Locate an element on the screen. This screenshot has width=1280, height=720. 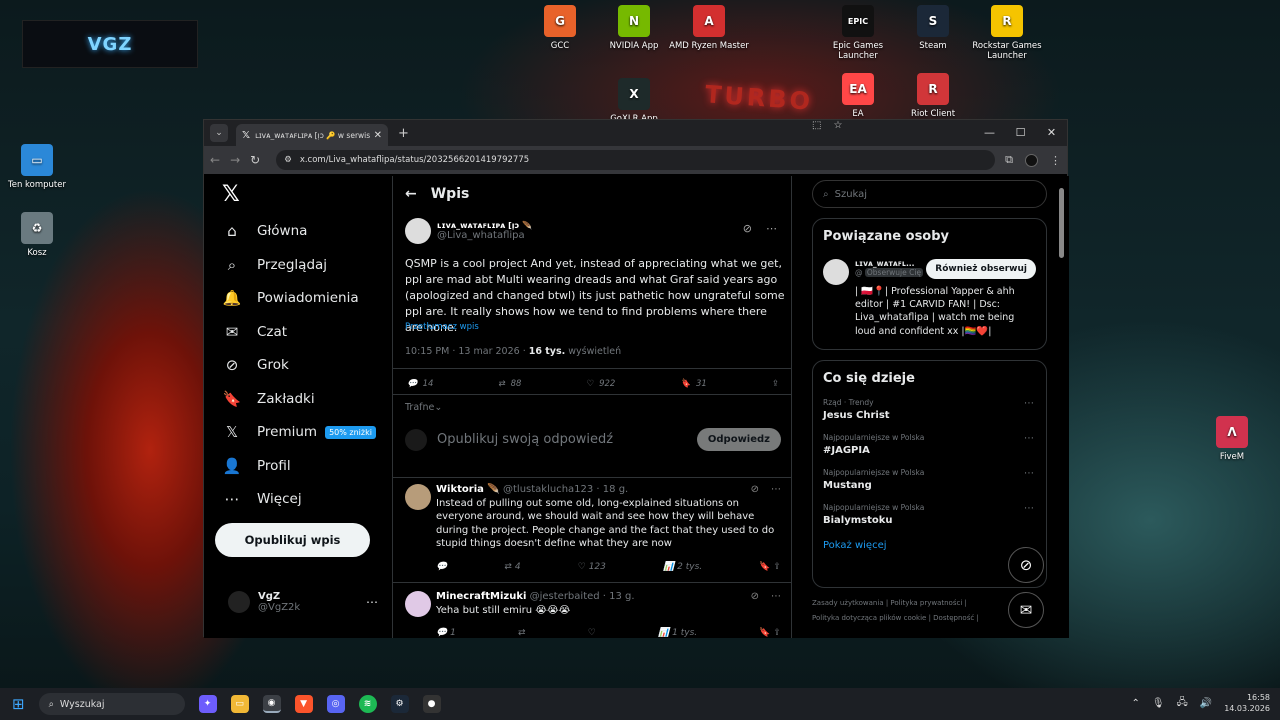
repost-action: ⇄ is located at coordinates (522, 633).